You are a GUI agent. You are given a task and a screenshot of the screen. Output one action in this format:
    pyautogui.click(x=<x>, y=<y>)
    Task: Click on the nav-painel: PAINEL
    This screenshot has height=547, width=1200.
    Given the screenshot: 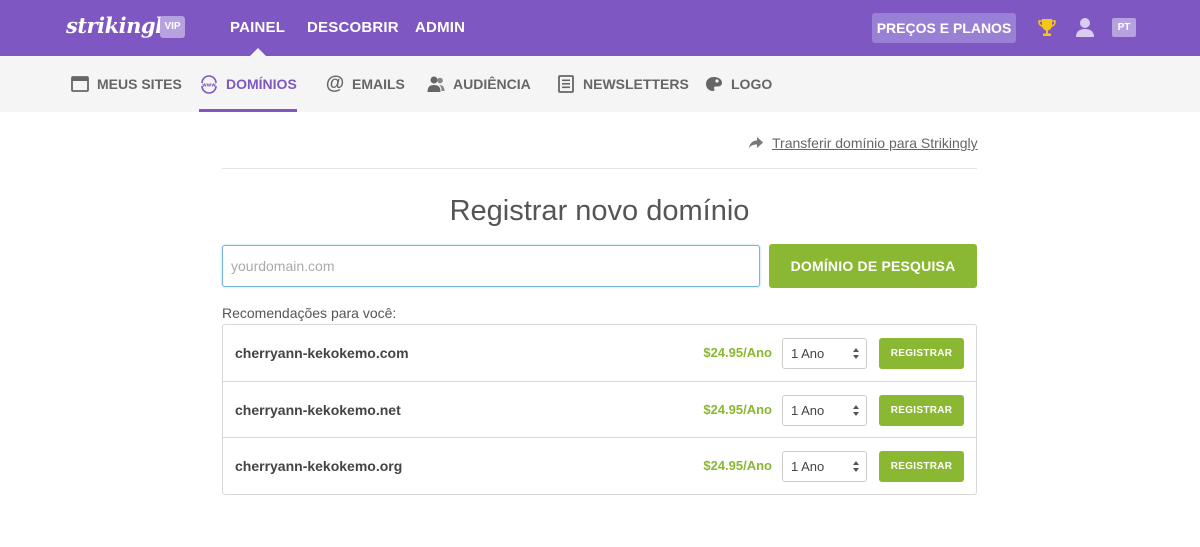 What is the action you would take?
    pyautogui.click(x=257, y=28)
    